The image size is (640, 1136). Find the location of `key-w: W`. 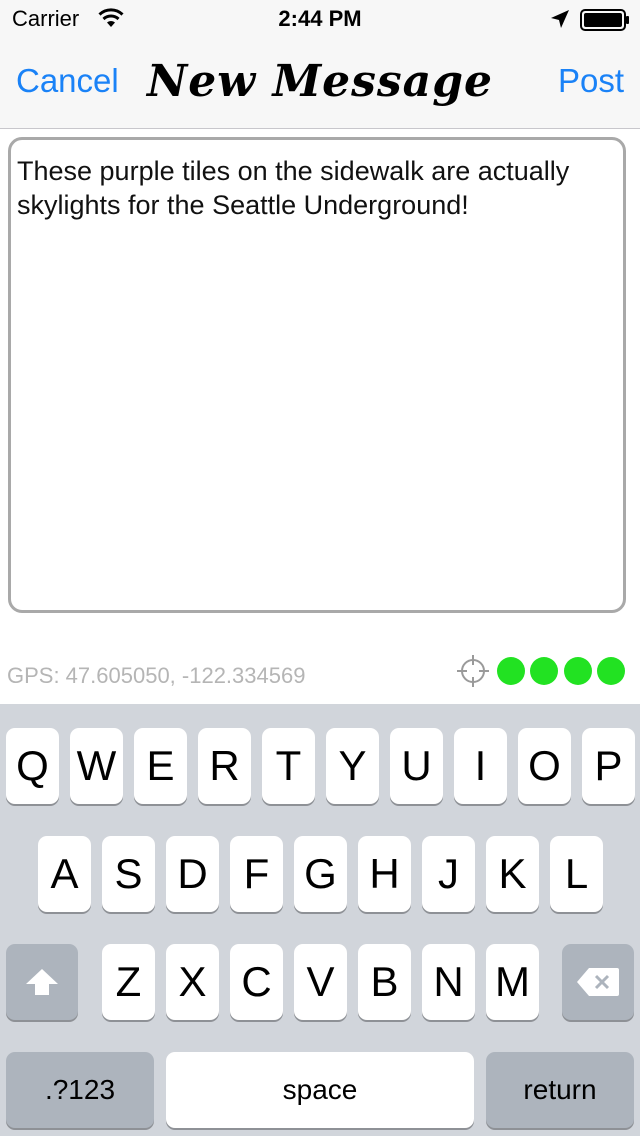

key-w: W is located at coordinates (96, 766).